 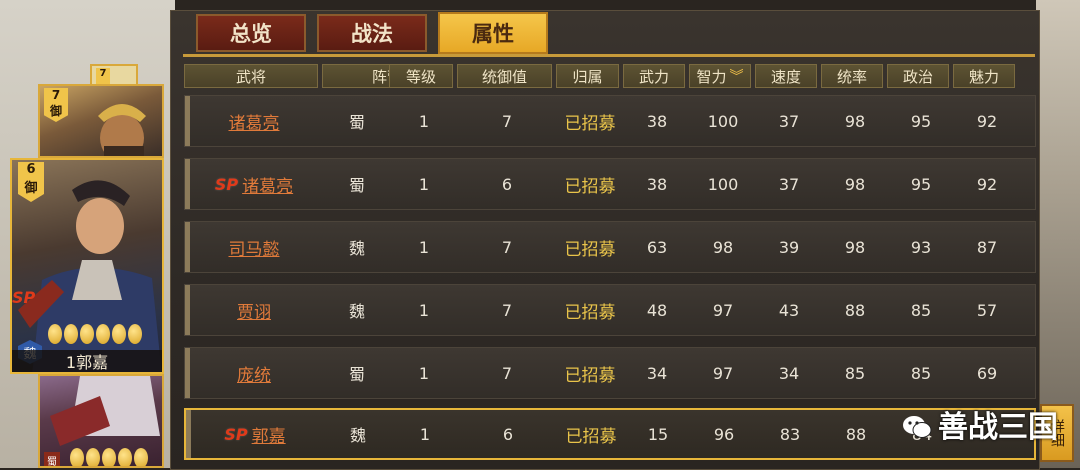 I want to click on value-force: 63, so click(x=657, y=247).